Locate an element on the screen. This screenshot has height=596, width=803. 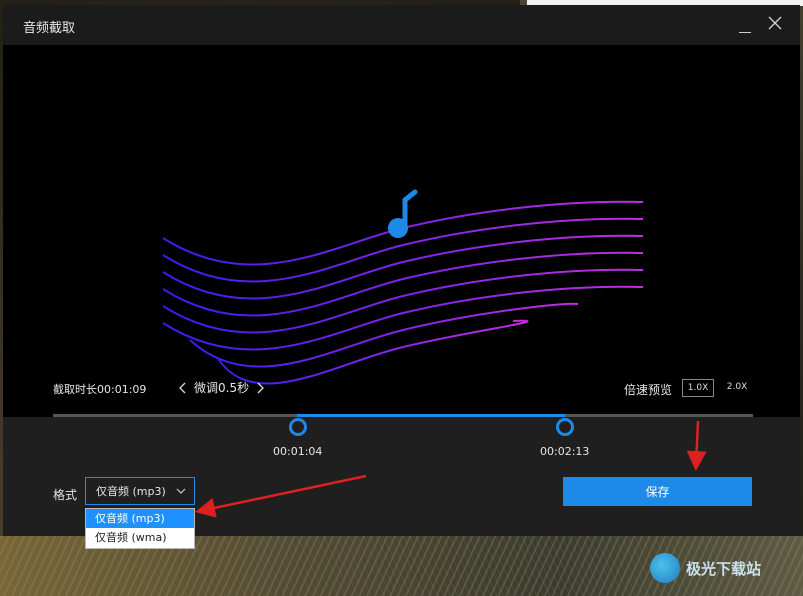
format-option-wma: 仅音频 (wma) is located at coordinates (140, 537).